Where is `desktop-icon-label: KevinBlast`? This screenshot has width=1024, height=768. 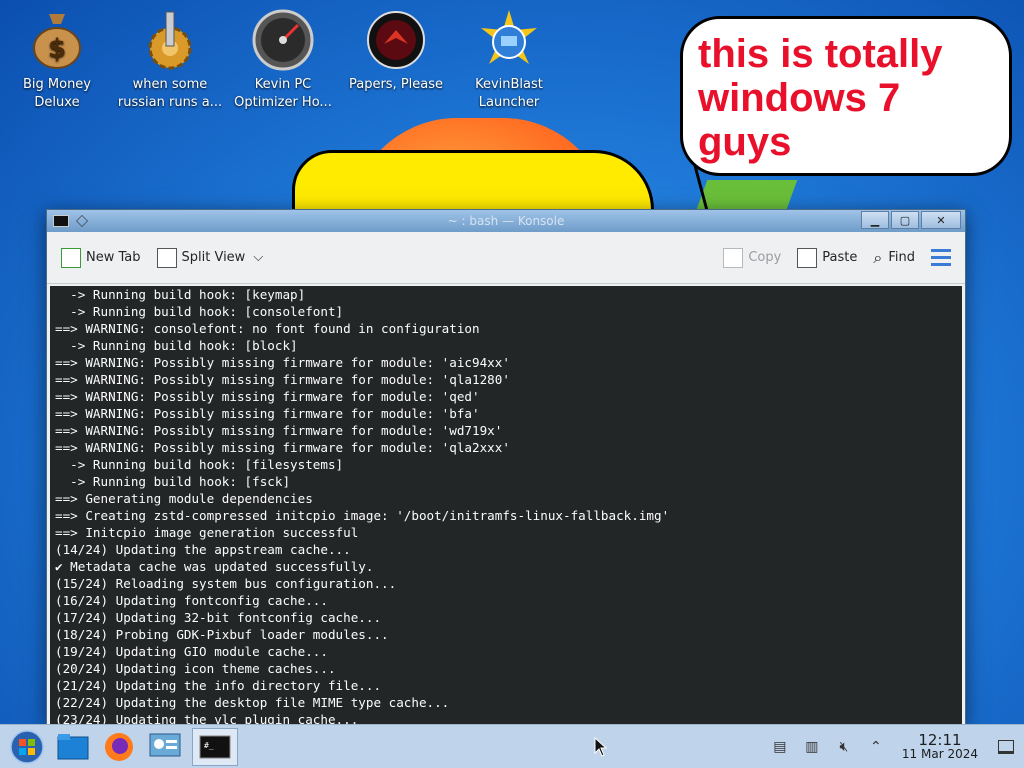 desktop-icon-label: KevinBlast is located at coordinates (509, 84).